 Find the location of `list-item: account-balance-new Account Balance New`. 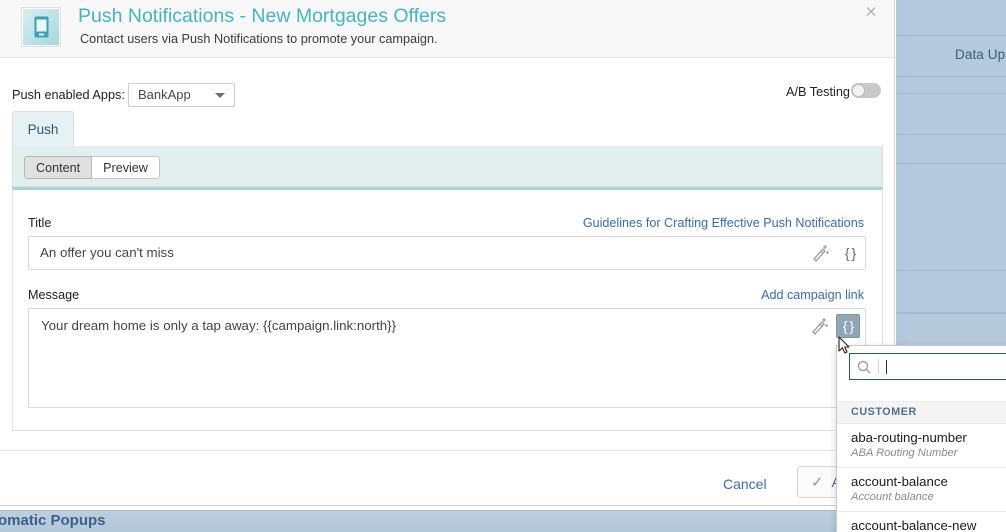

list-item: account-balance-new Account Balance New is located at coordinates (921, 522).